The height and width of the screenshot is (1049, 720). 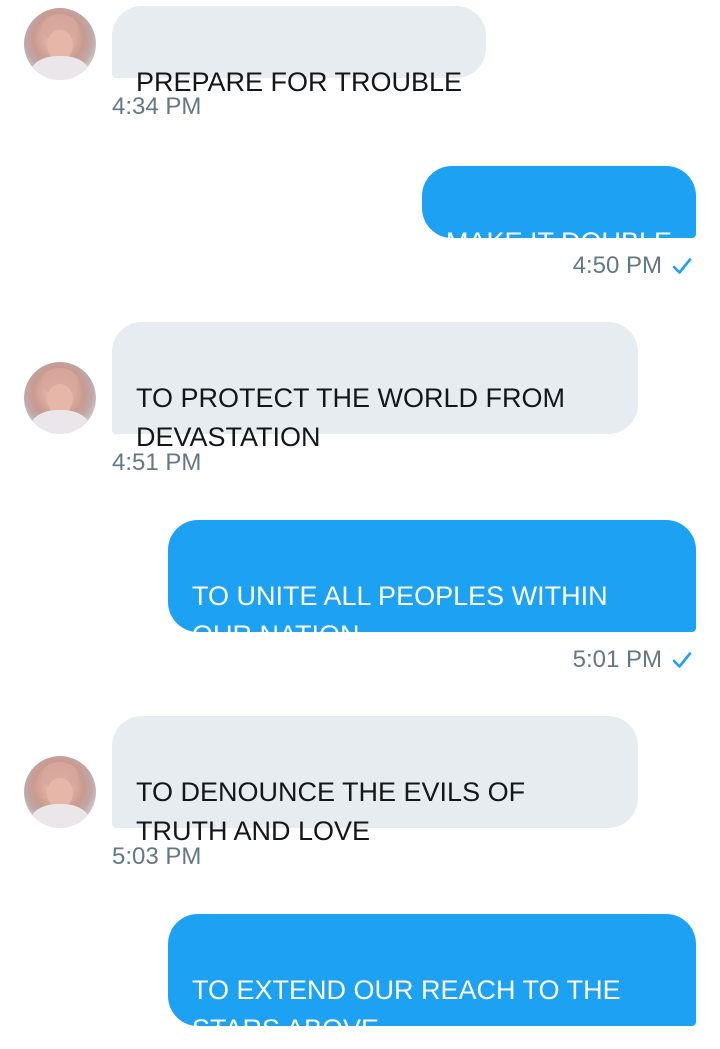 I want to click on message-text: TO PROTECT THE WORLD FROM DEVASTATION, so click(x=351, y=417).